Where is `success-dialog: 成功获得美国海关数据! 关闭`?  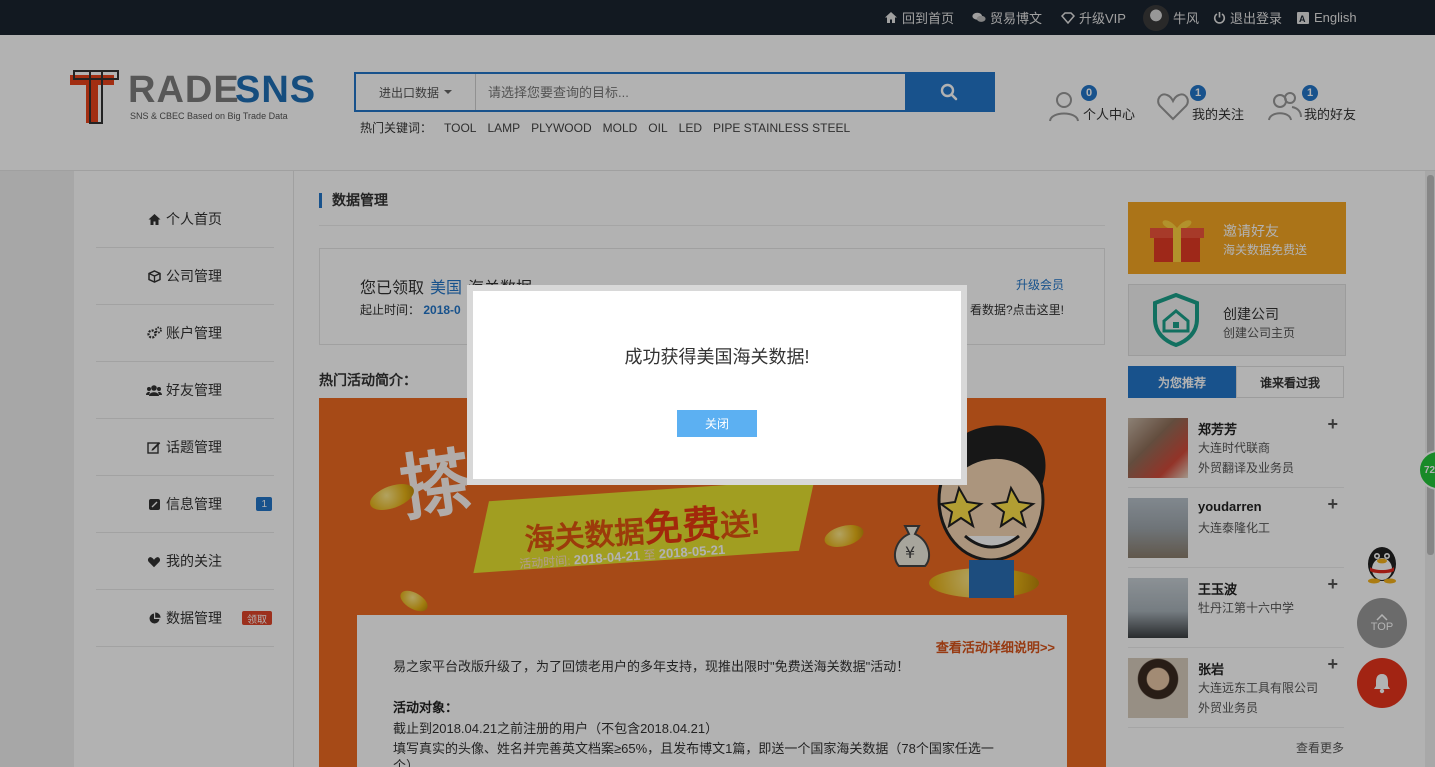
success-dialog: 成功获得美国海关数据! 关闭 is located at coordinates (717, 385).